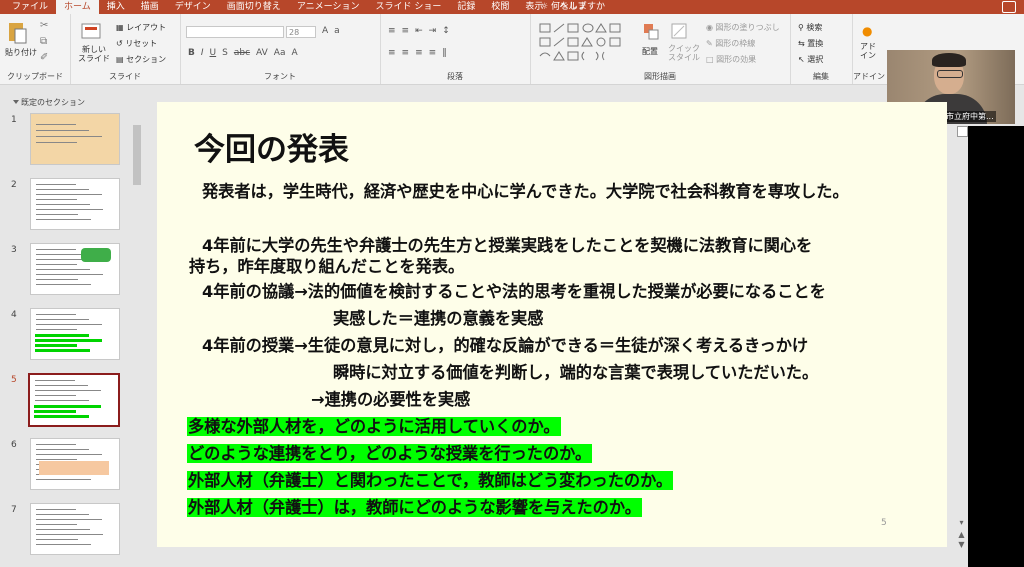 Image resolution: width=1024 pixels, height=567 pixels. I want to click on select-button: ↖ 選択, so click(810, 59).